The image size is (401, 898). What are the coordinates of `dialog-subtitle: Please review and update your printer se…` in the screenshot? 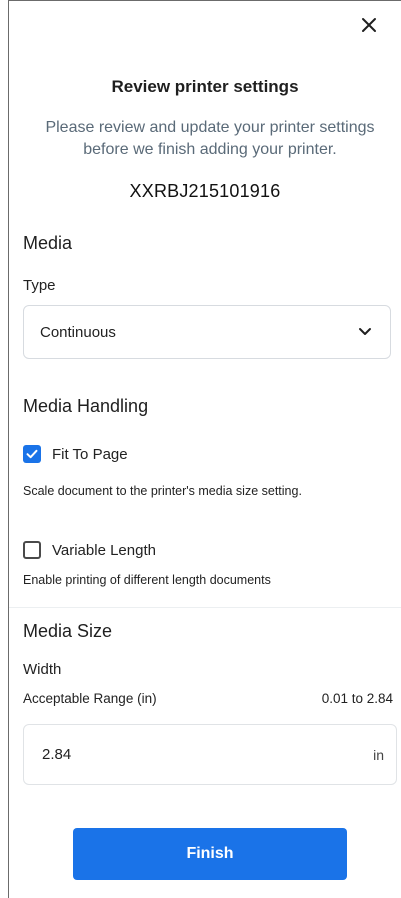 It's located at (210, 138).